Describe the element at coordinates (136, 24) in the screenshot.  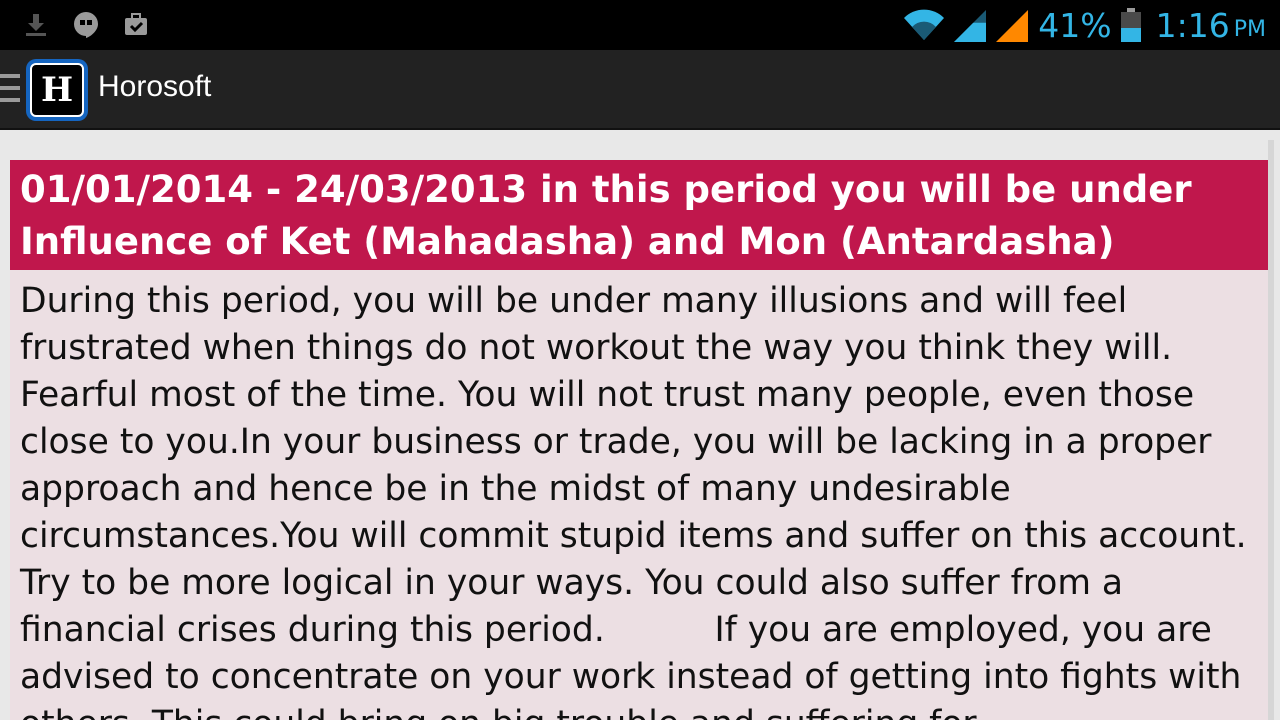
I see `briefcase-icon` at that location.